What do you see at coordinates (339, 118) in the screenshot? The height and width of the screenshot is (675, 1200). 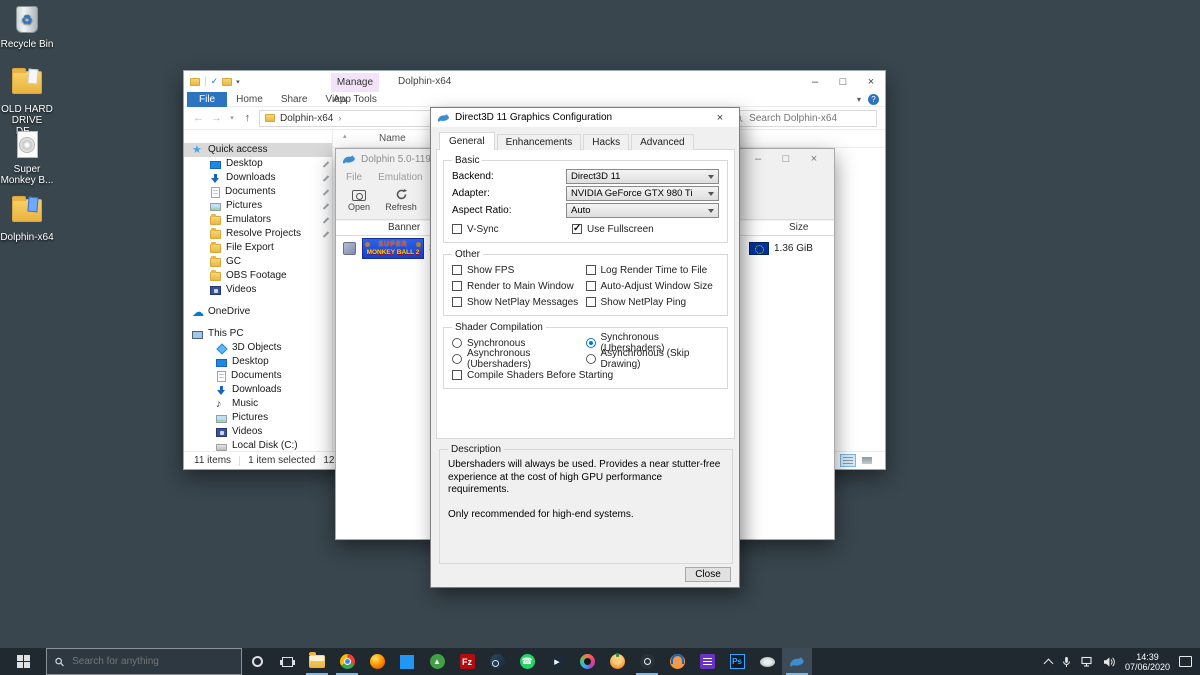 I see `breadcrumb-chevron-icon: ›` at bounding box center [339, 118].